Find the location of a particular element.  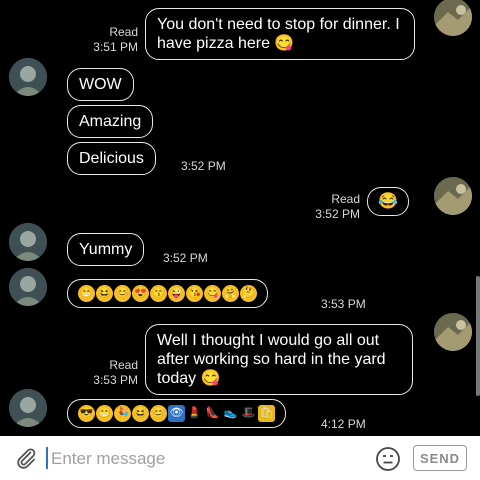

message-meta: Read 3:52 PM is located at coordinates (330, 207).